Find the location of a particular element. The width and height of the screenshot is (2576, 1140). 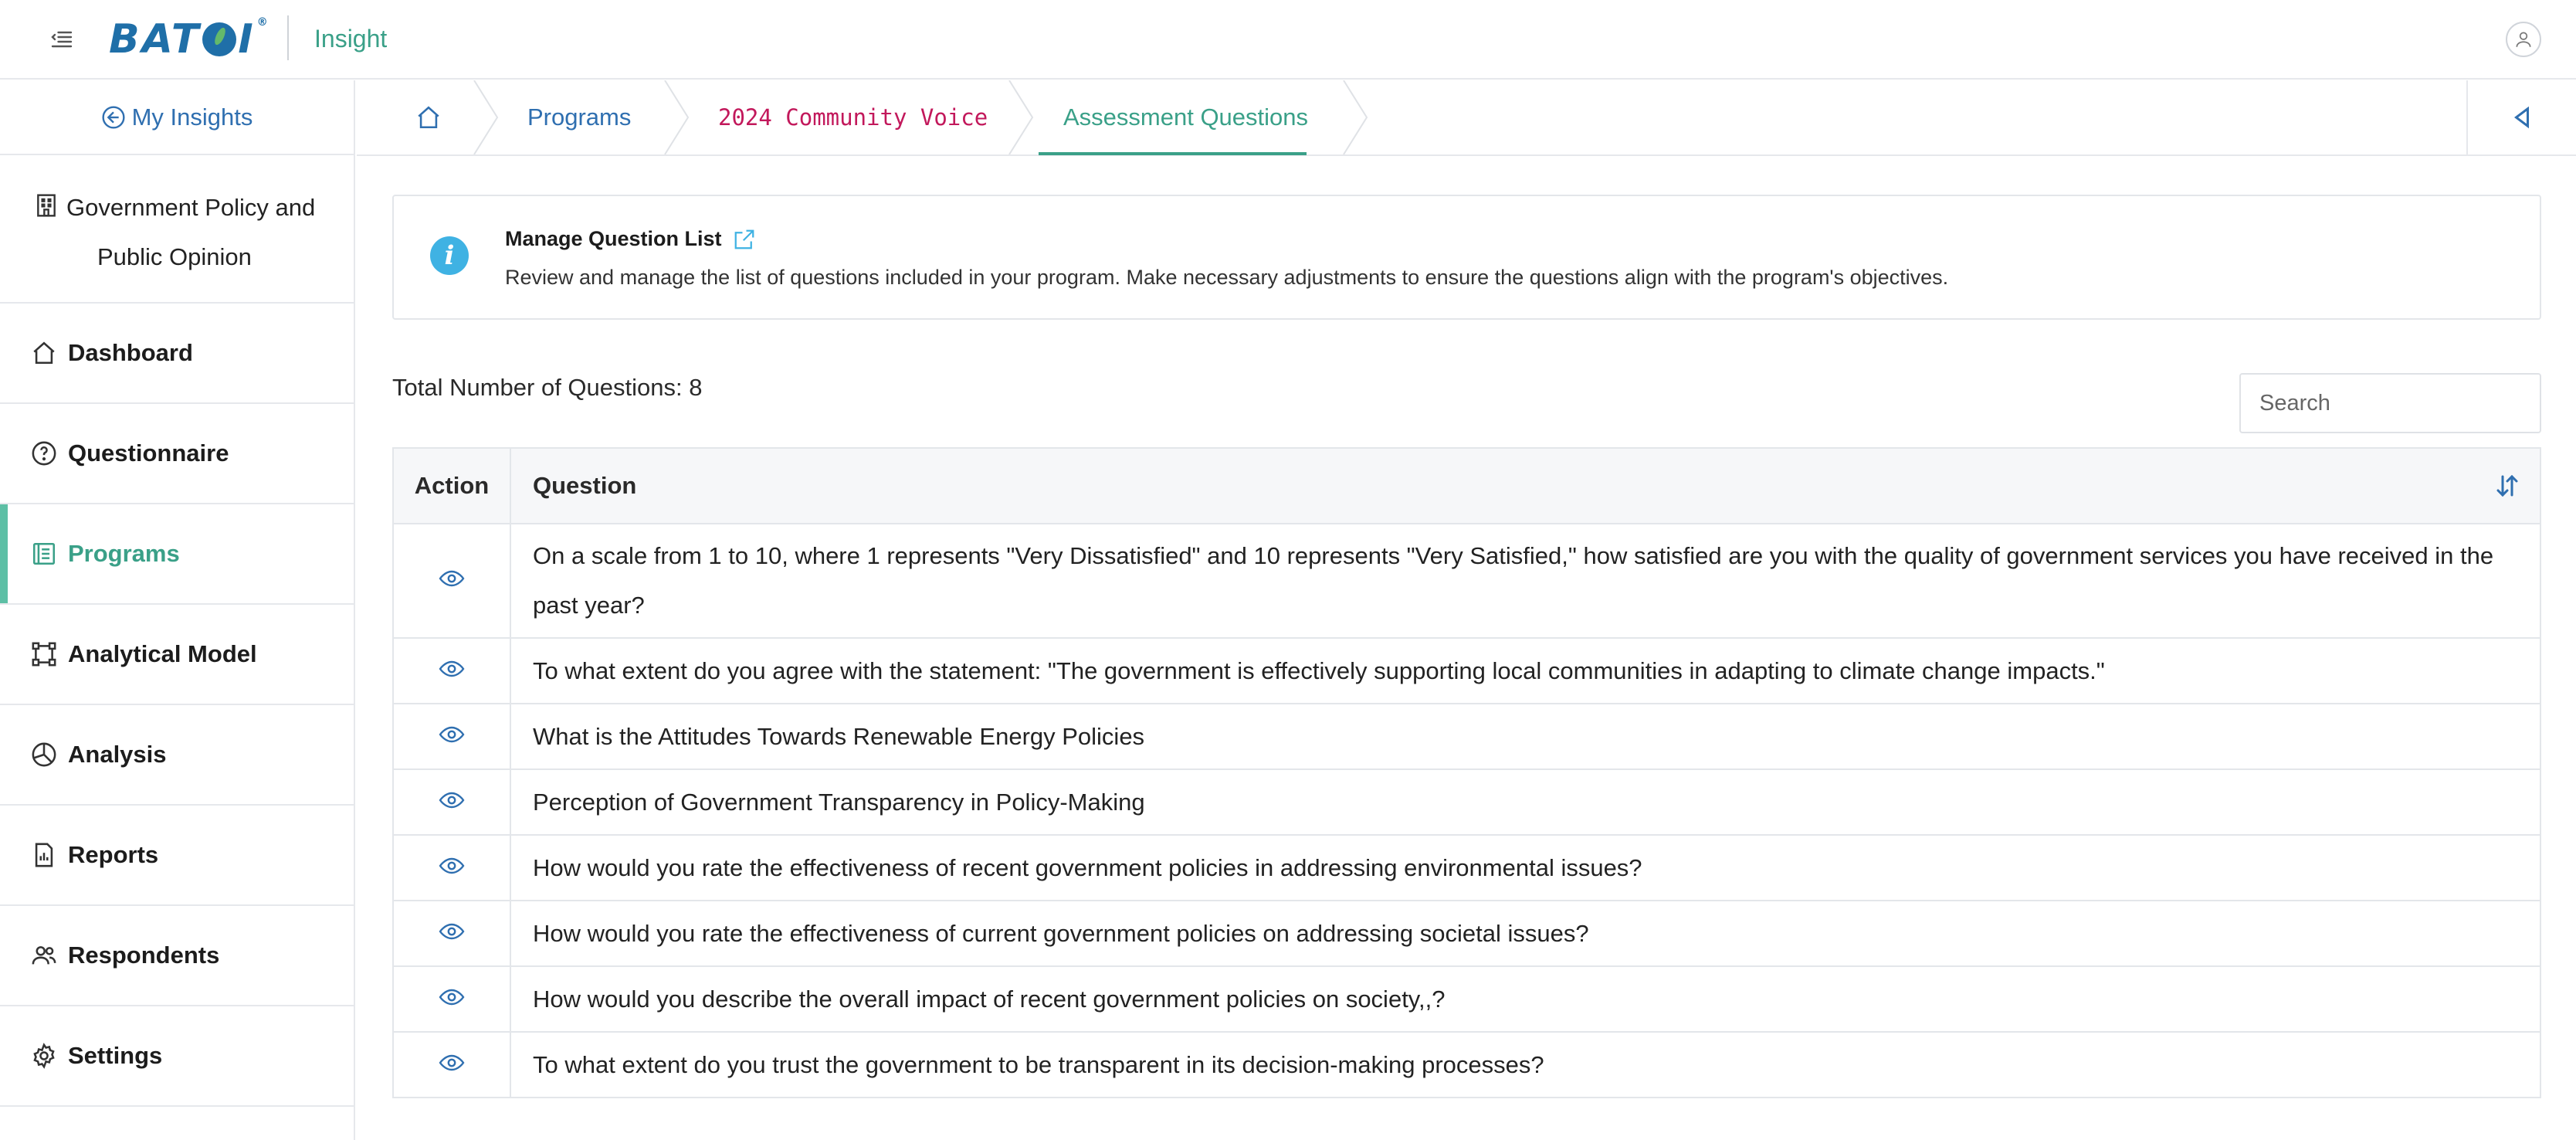

active-crumb-underline is located at coordinates (1173, 153).